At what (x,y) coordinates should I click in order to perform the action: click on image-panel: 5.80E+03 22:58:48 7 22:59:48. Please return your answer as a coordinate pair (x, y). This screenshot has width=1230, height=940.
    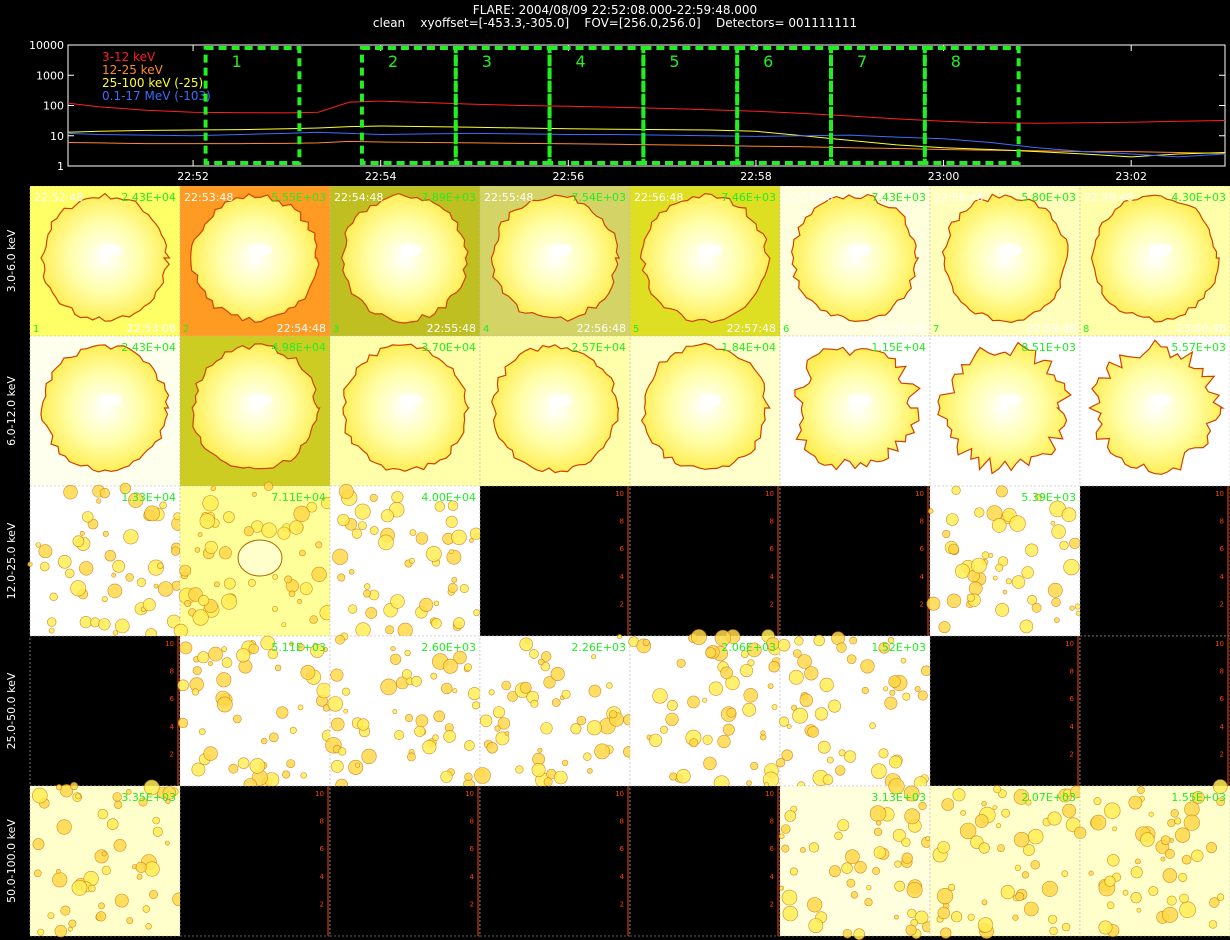
    Looking at the image, I should click on (1005, 261).